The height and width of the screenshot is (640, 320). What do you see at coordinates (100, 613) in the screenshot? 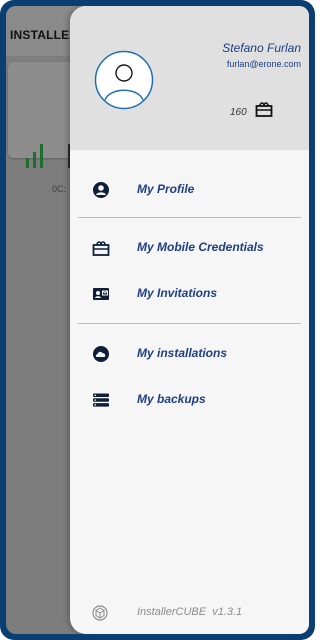
I see `cube-logo-icon` at bounding box center [100, 613].